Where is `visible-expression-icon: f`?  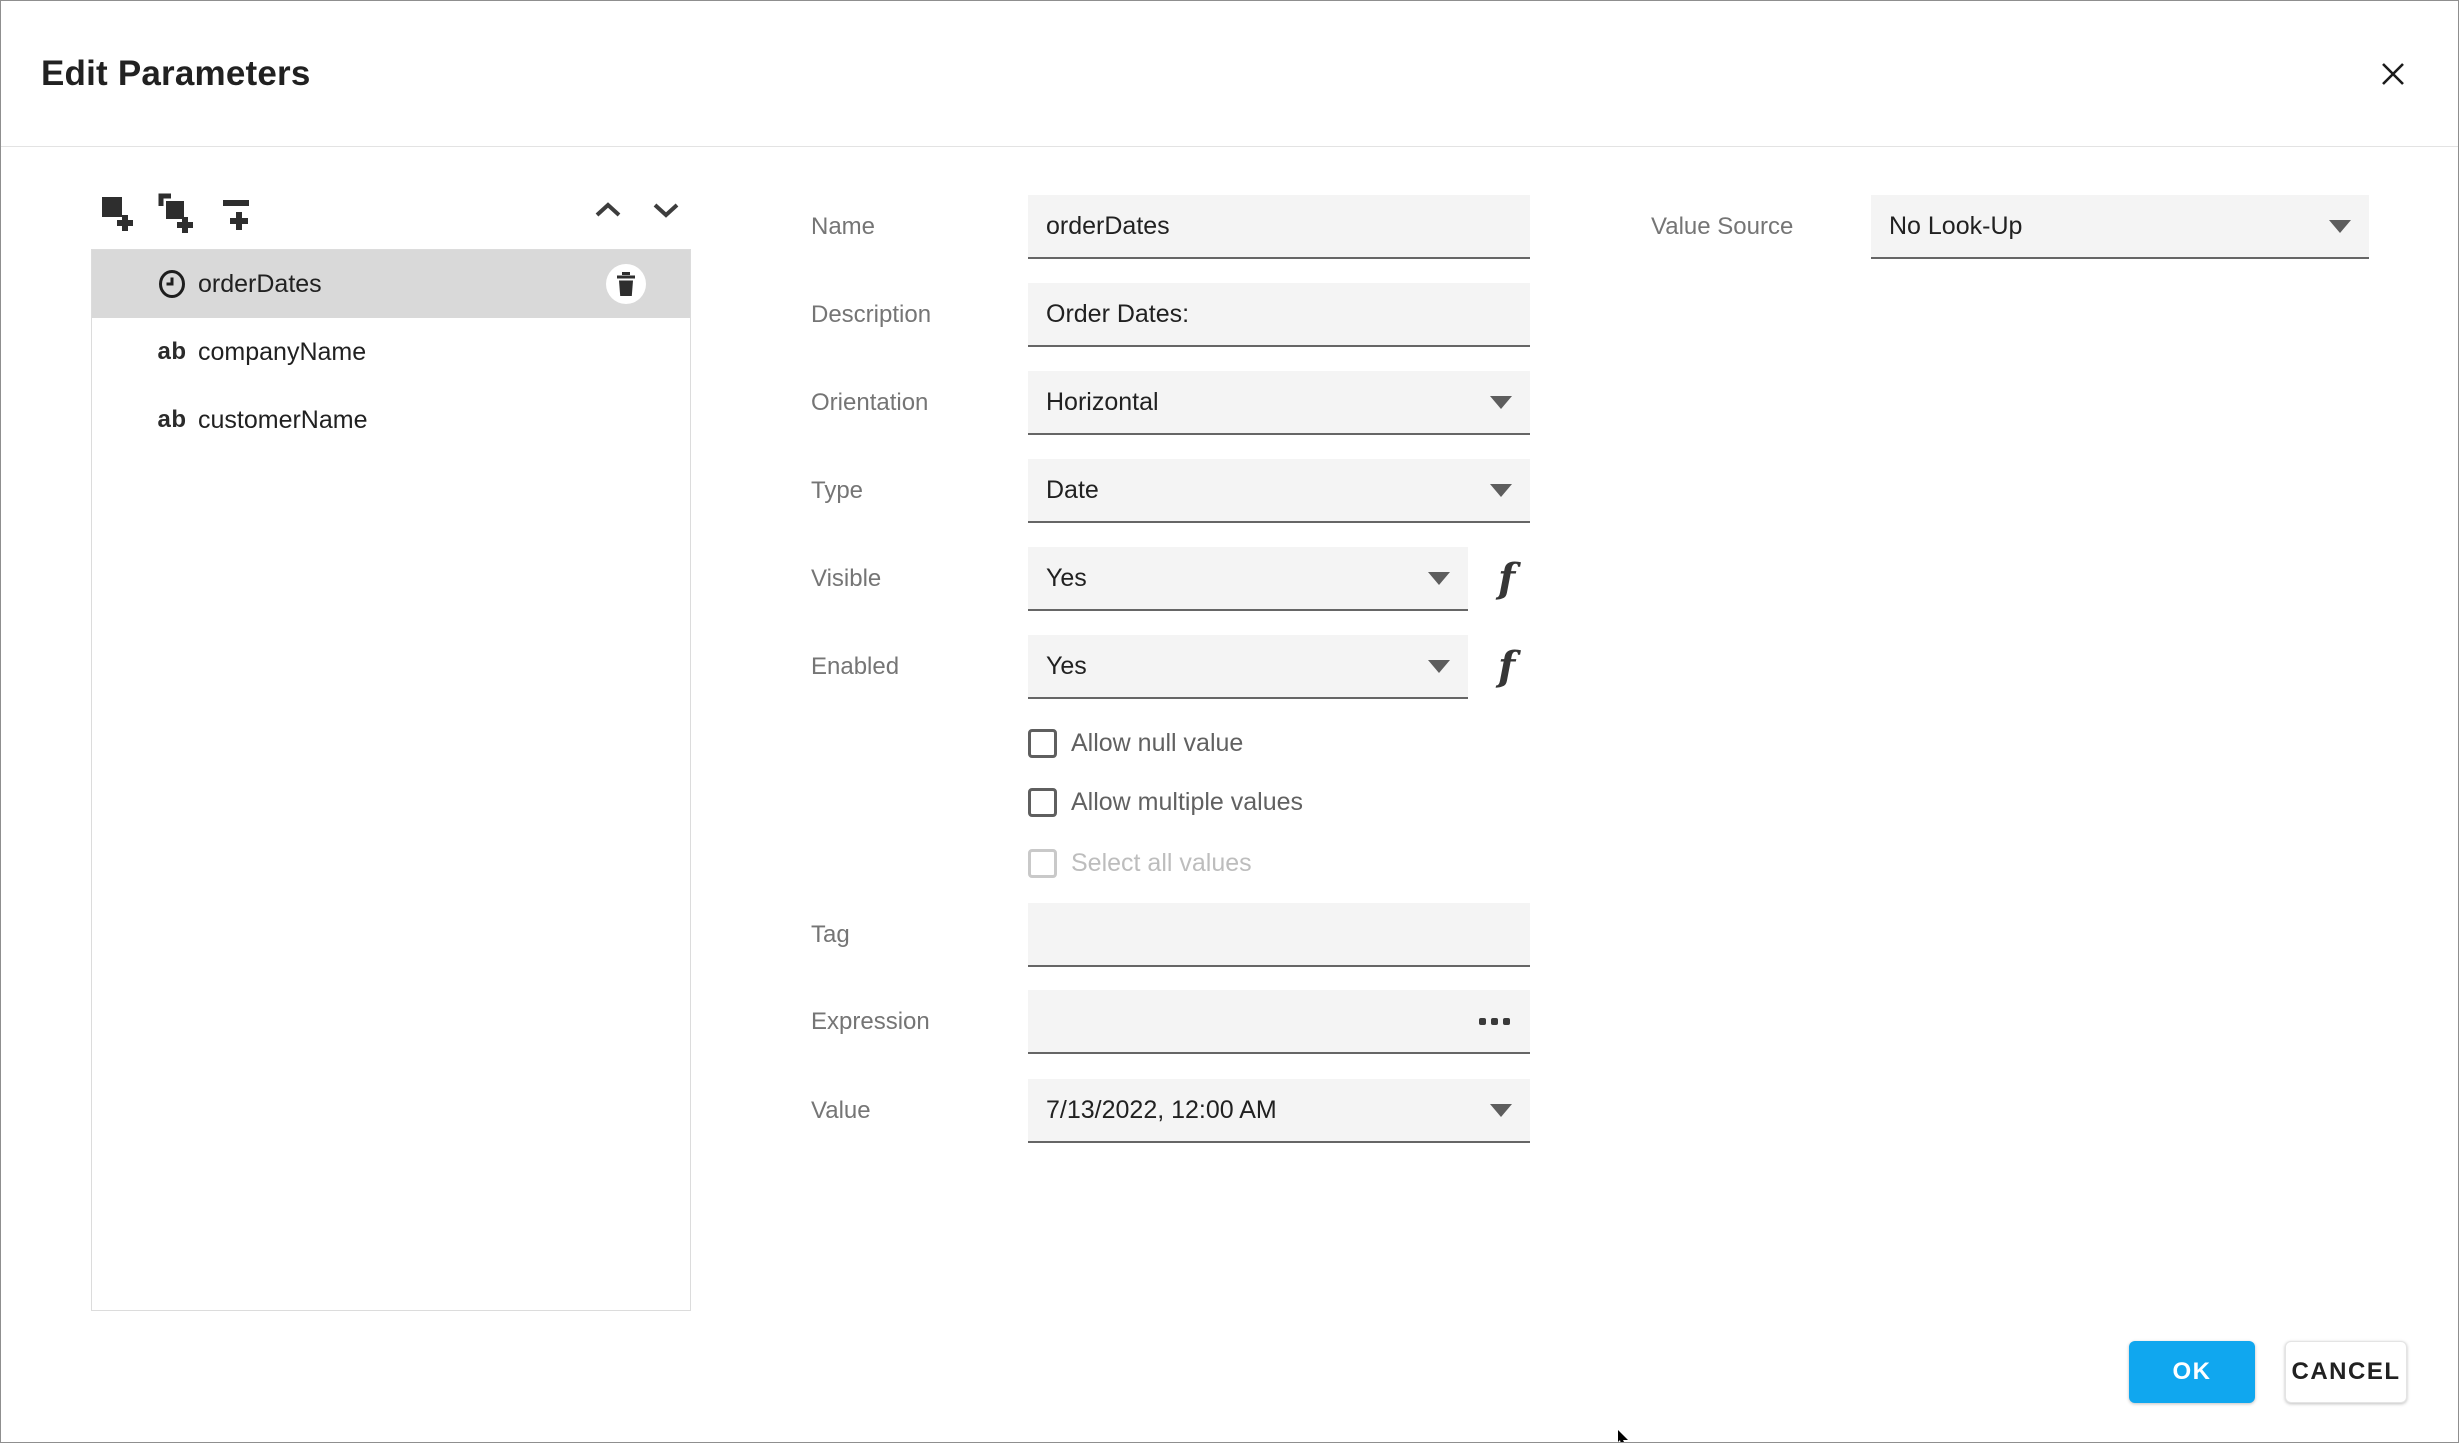
visible-expression-icon: f is located at coordinates (1506, 579).